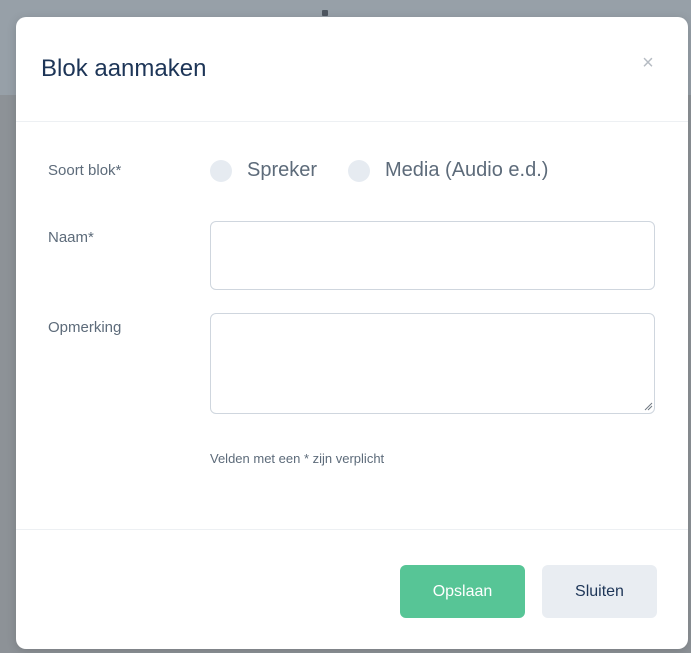 The width and height of the screenshot is (691, 653). I want to click on radio-option-speaker: Spreker, so click(263, 170).